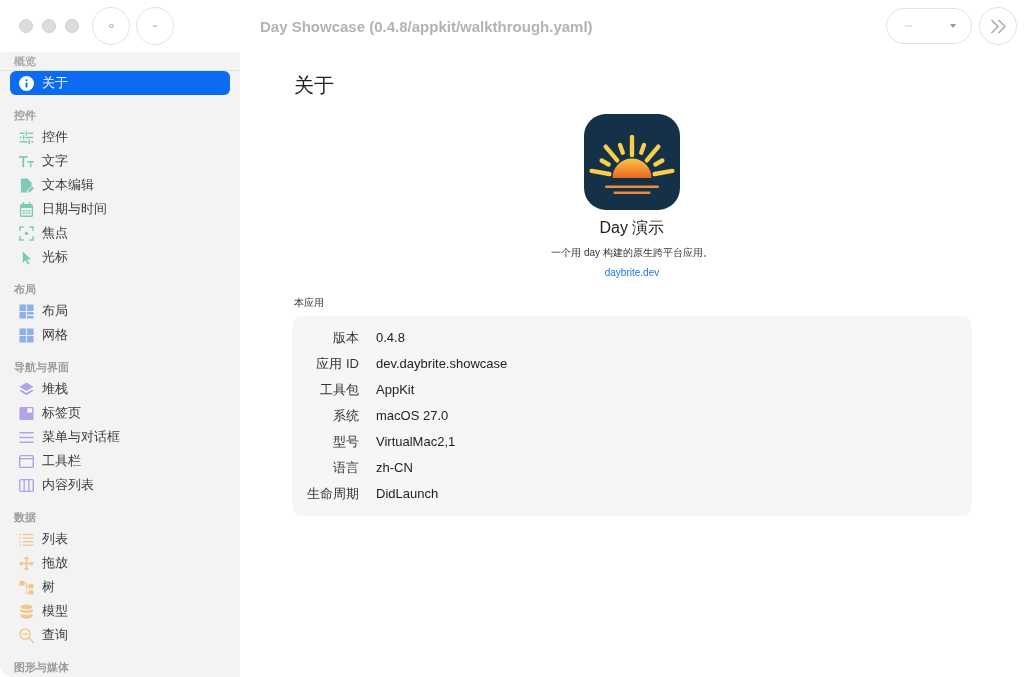  What do you see at coordinates (339, 389) in the screenshot?
I see `info-label: 工具包` at bounding box center [339, 389].